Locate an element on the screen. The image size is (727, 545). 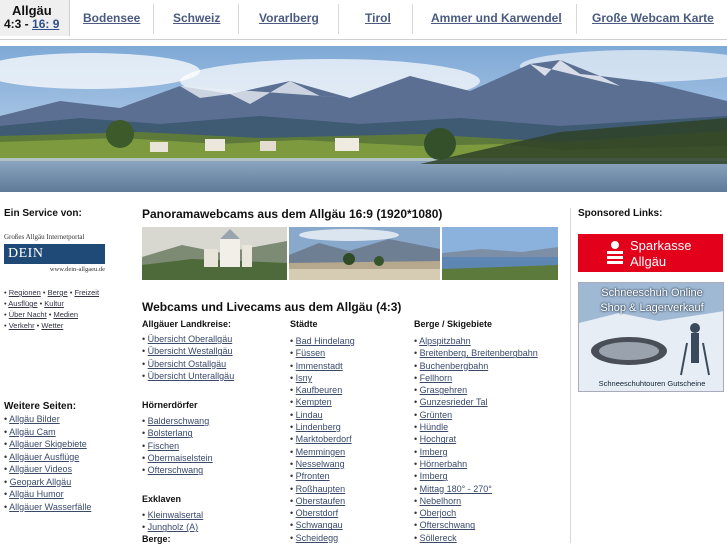
schneeschuh-ad-line2: Shop & Lagerverkauf is located at coordinates (652, 308).